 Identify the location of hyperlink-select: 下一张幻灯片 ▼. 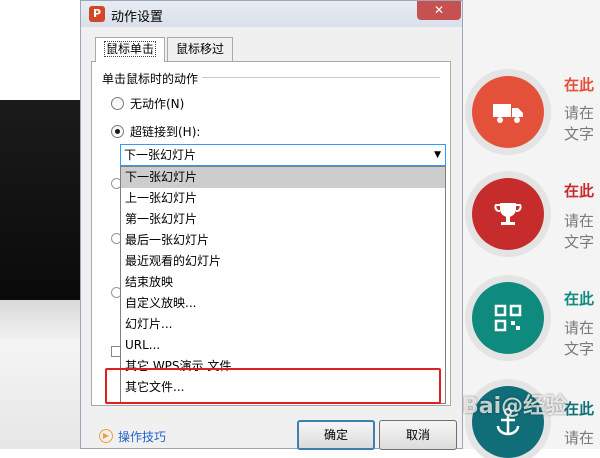
(283, 155).